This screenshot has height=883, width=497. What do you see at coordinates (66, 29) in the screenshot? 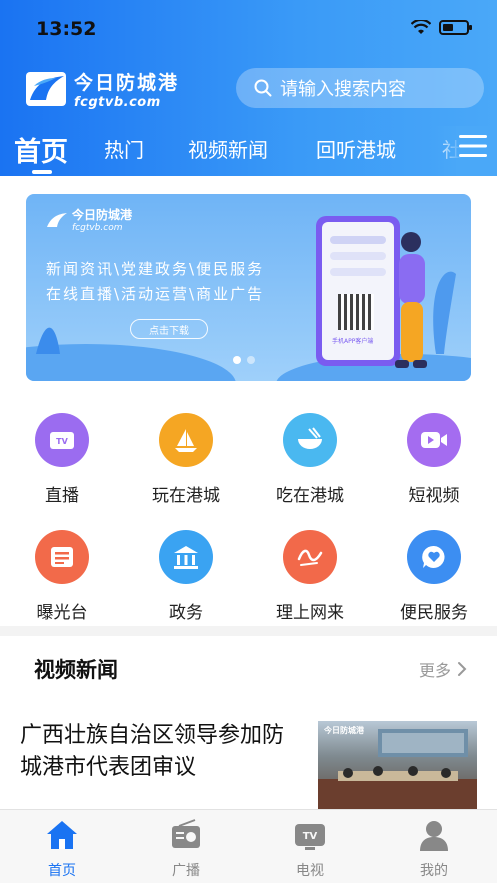
I see `status-time: 13:52` at bounding box center [66, 29].